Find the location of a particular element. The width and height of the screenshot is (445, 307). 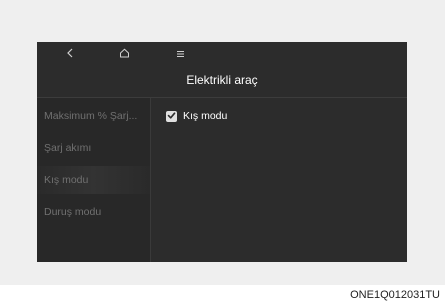

chevron-left-icon is located at coordinates (70, 54).